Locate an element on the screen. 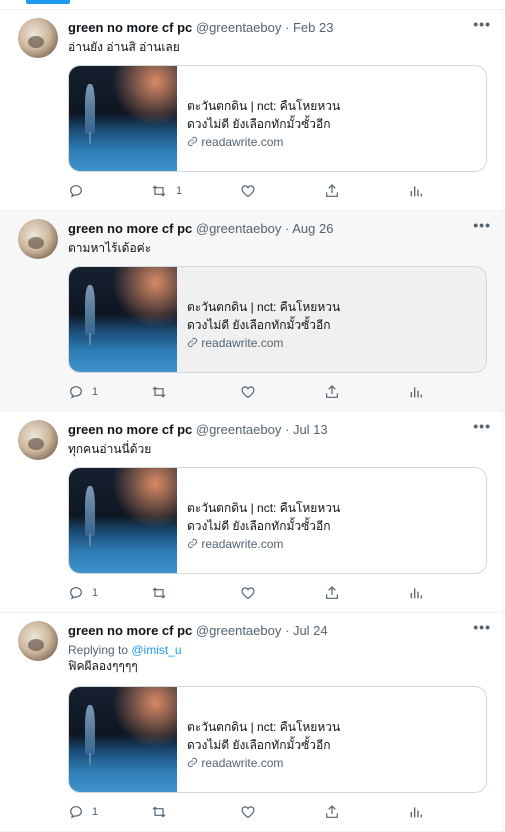 This screenshot has height=832, width=505. tweet-date: Aug 26 is located at coordinates (312, 228).